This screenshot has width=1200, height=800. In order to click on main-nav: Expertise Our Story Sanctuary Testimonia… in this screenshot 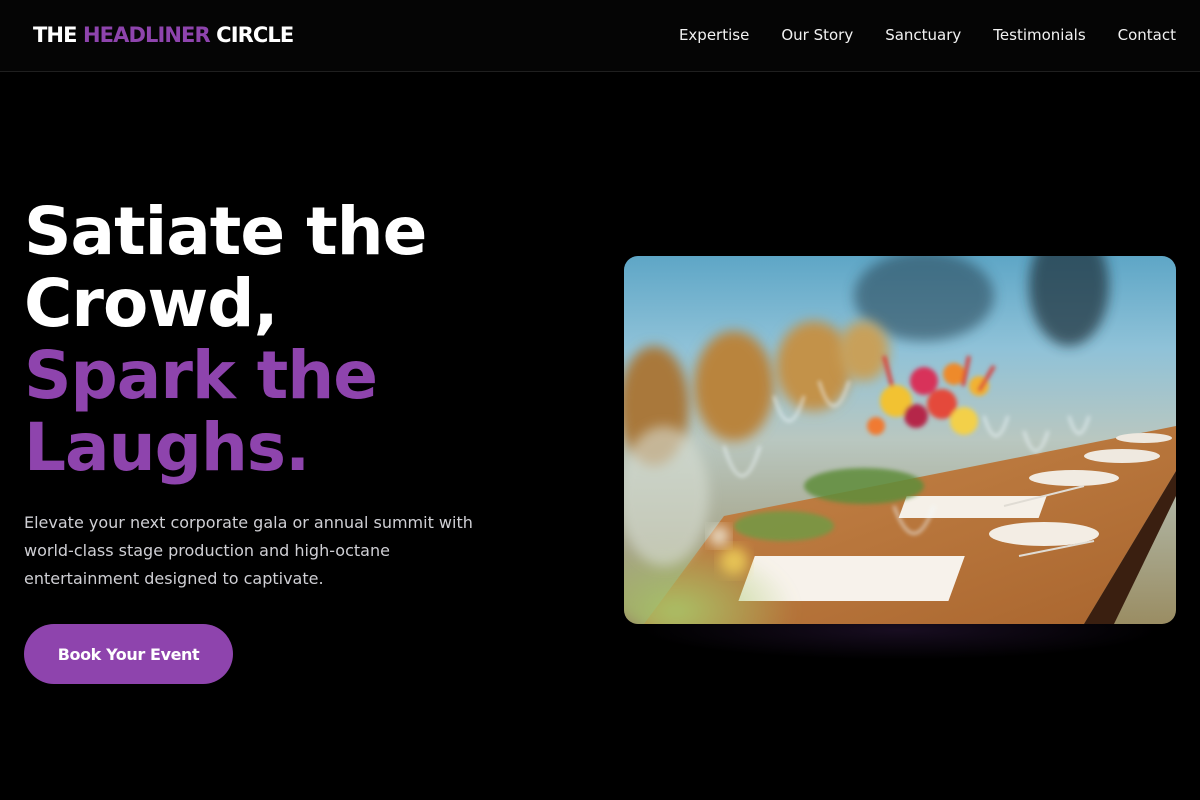, I will do `click(927, 35)`.